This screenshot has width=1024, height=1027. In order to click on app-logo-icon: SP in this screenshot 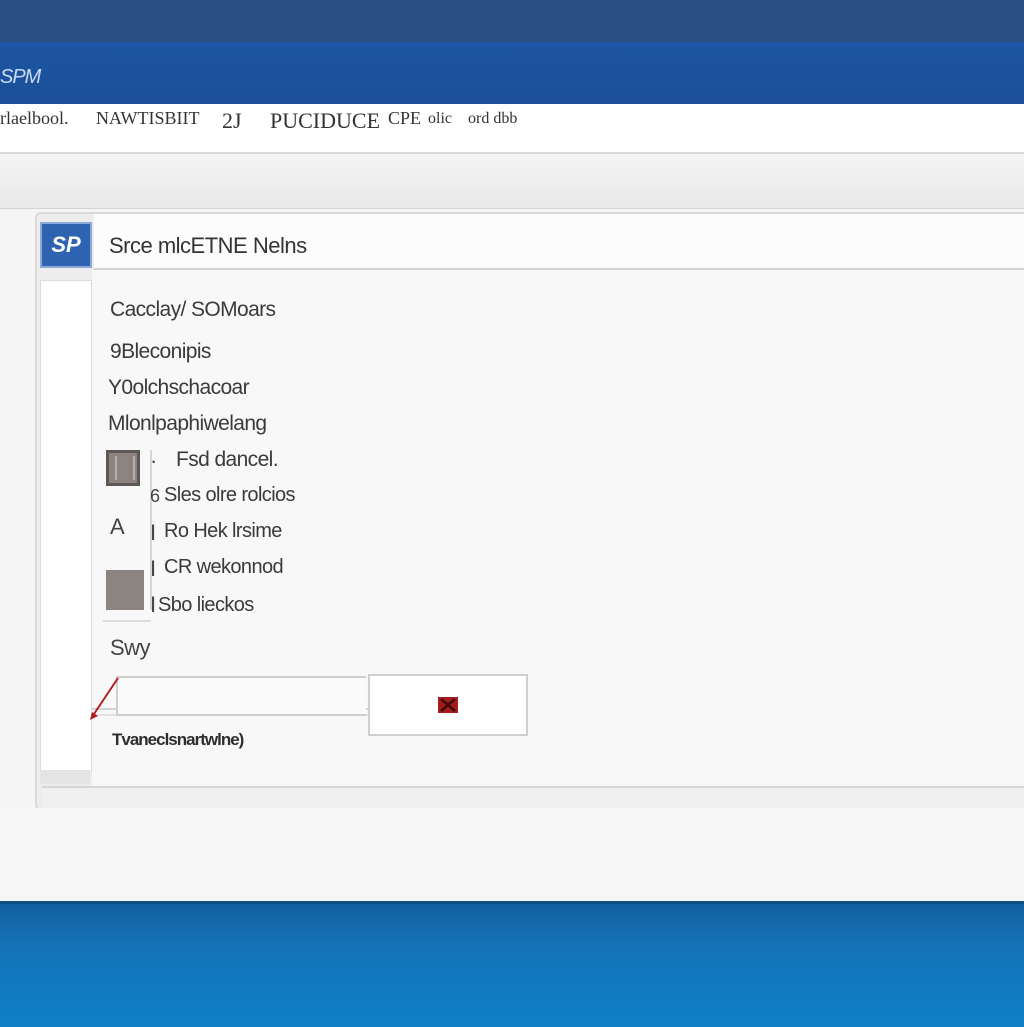, I will do `click(66, 245)`.